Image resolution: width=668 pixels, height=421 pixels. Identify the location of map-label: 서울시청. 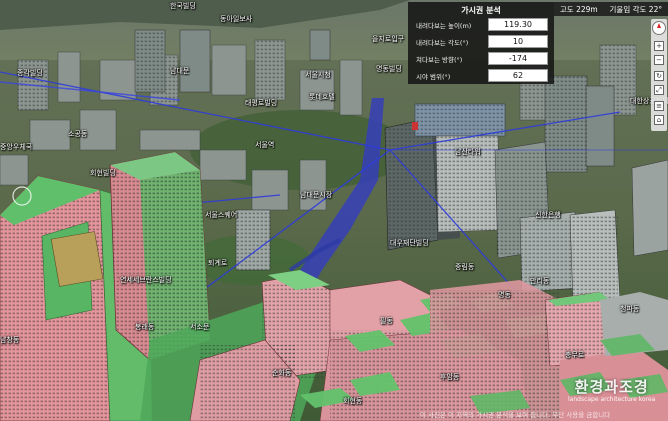
(318, 75).